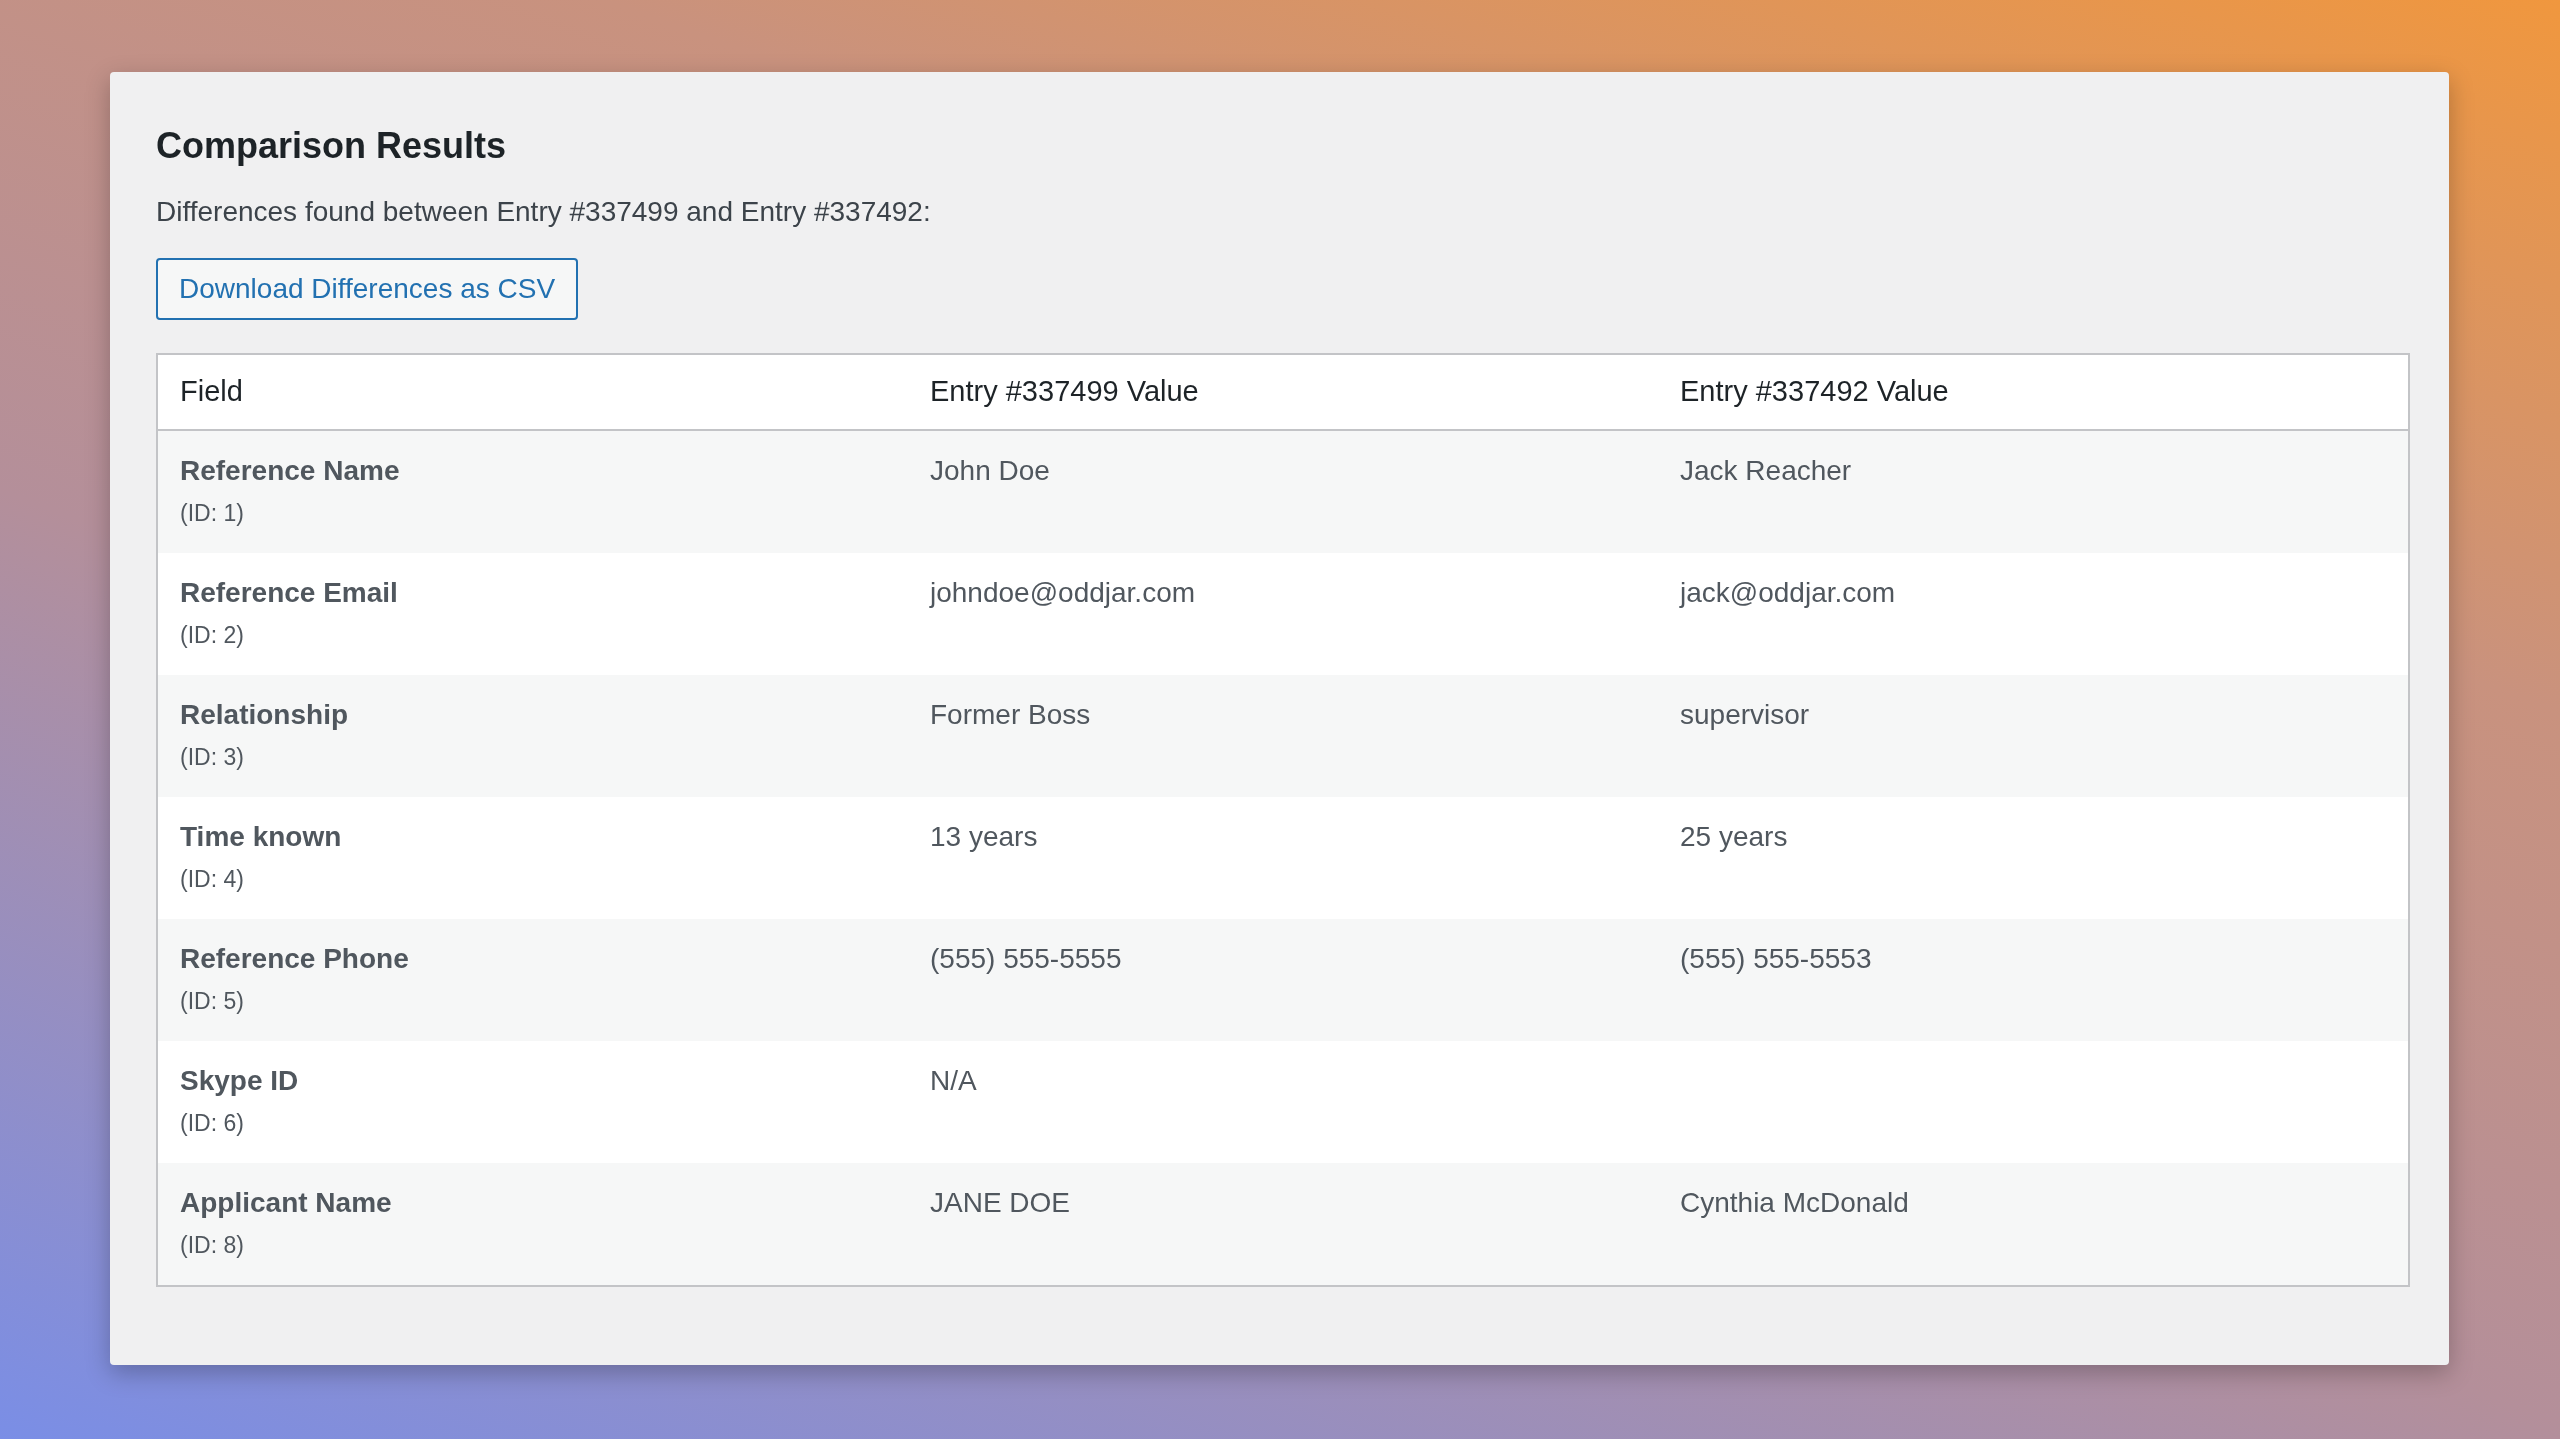 This screenshot has height=1439, width=2560. What do you see at coordinates (1776, 958) in the screenshot?
I see `table-cell: (555) 555-5553` at bounding box center [1776, 958].